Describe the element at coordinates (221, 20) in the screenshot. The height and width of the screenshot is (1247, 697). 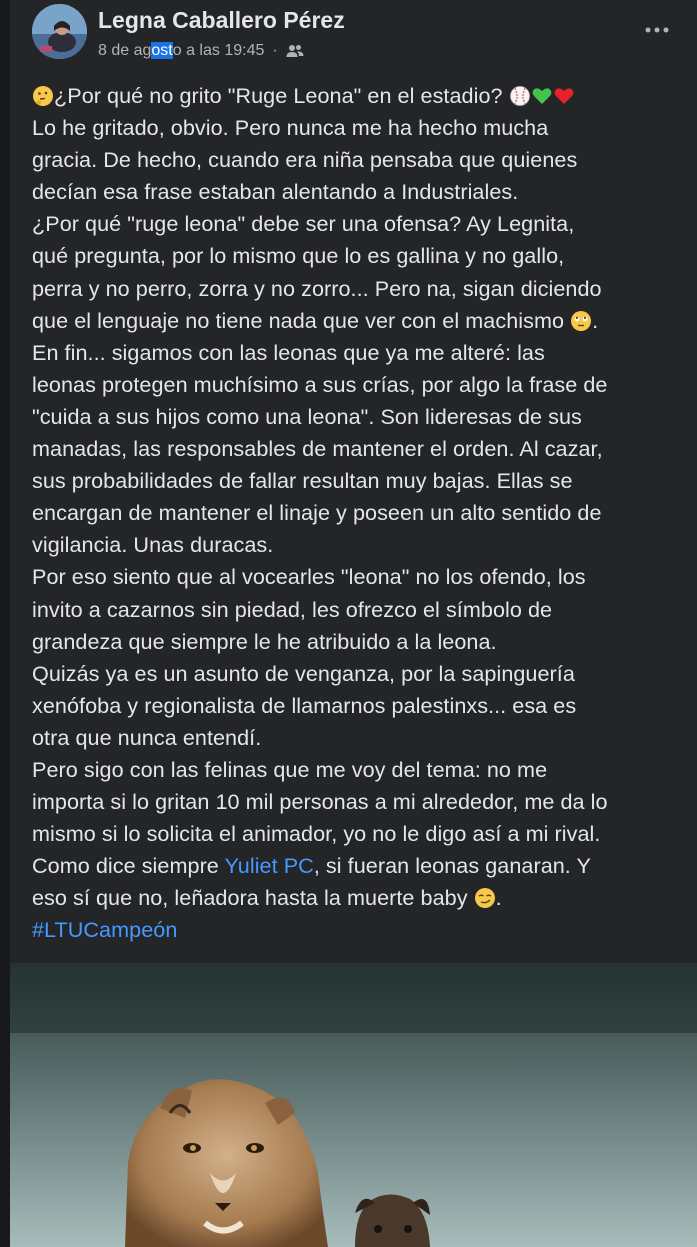
I see `author-name: Legna Caballero Pérez` at that location.